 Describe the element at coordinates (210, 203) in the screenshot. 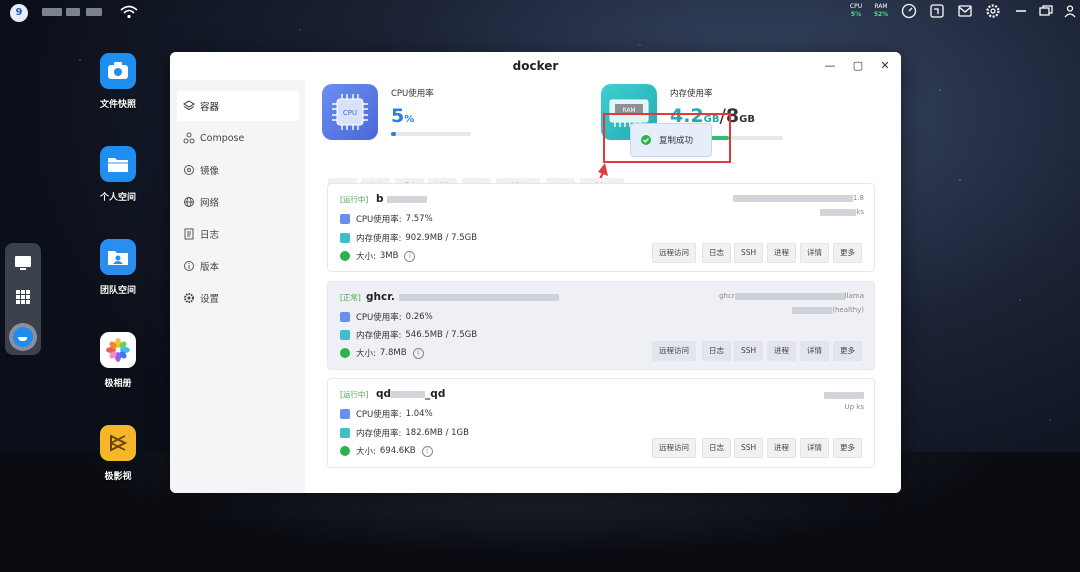

I see `sidebar-item-label: 网络` at that location.